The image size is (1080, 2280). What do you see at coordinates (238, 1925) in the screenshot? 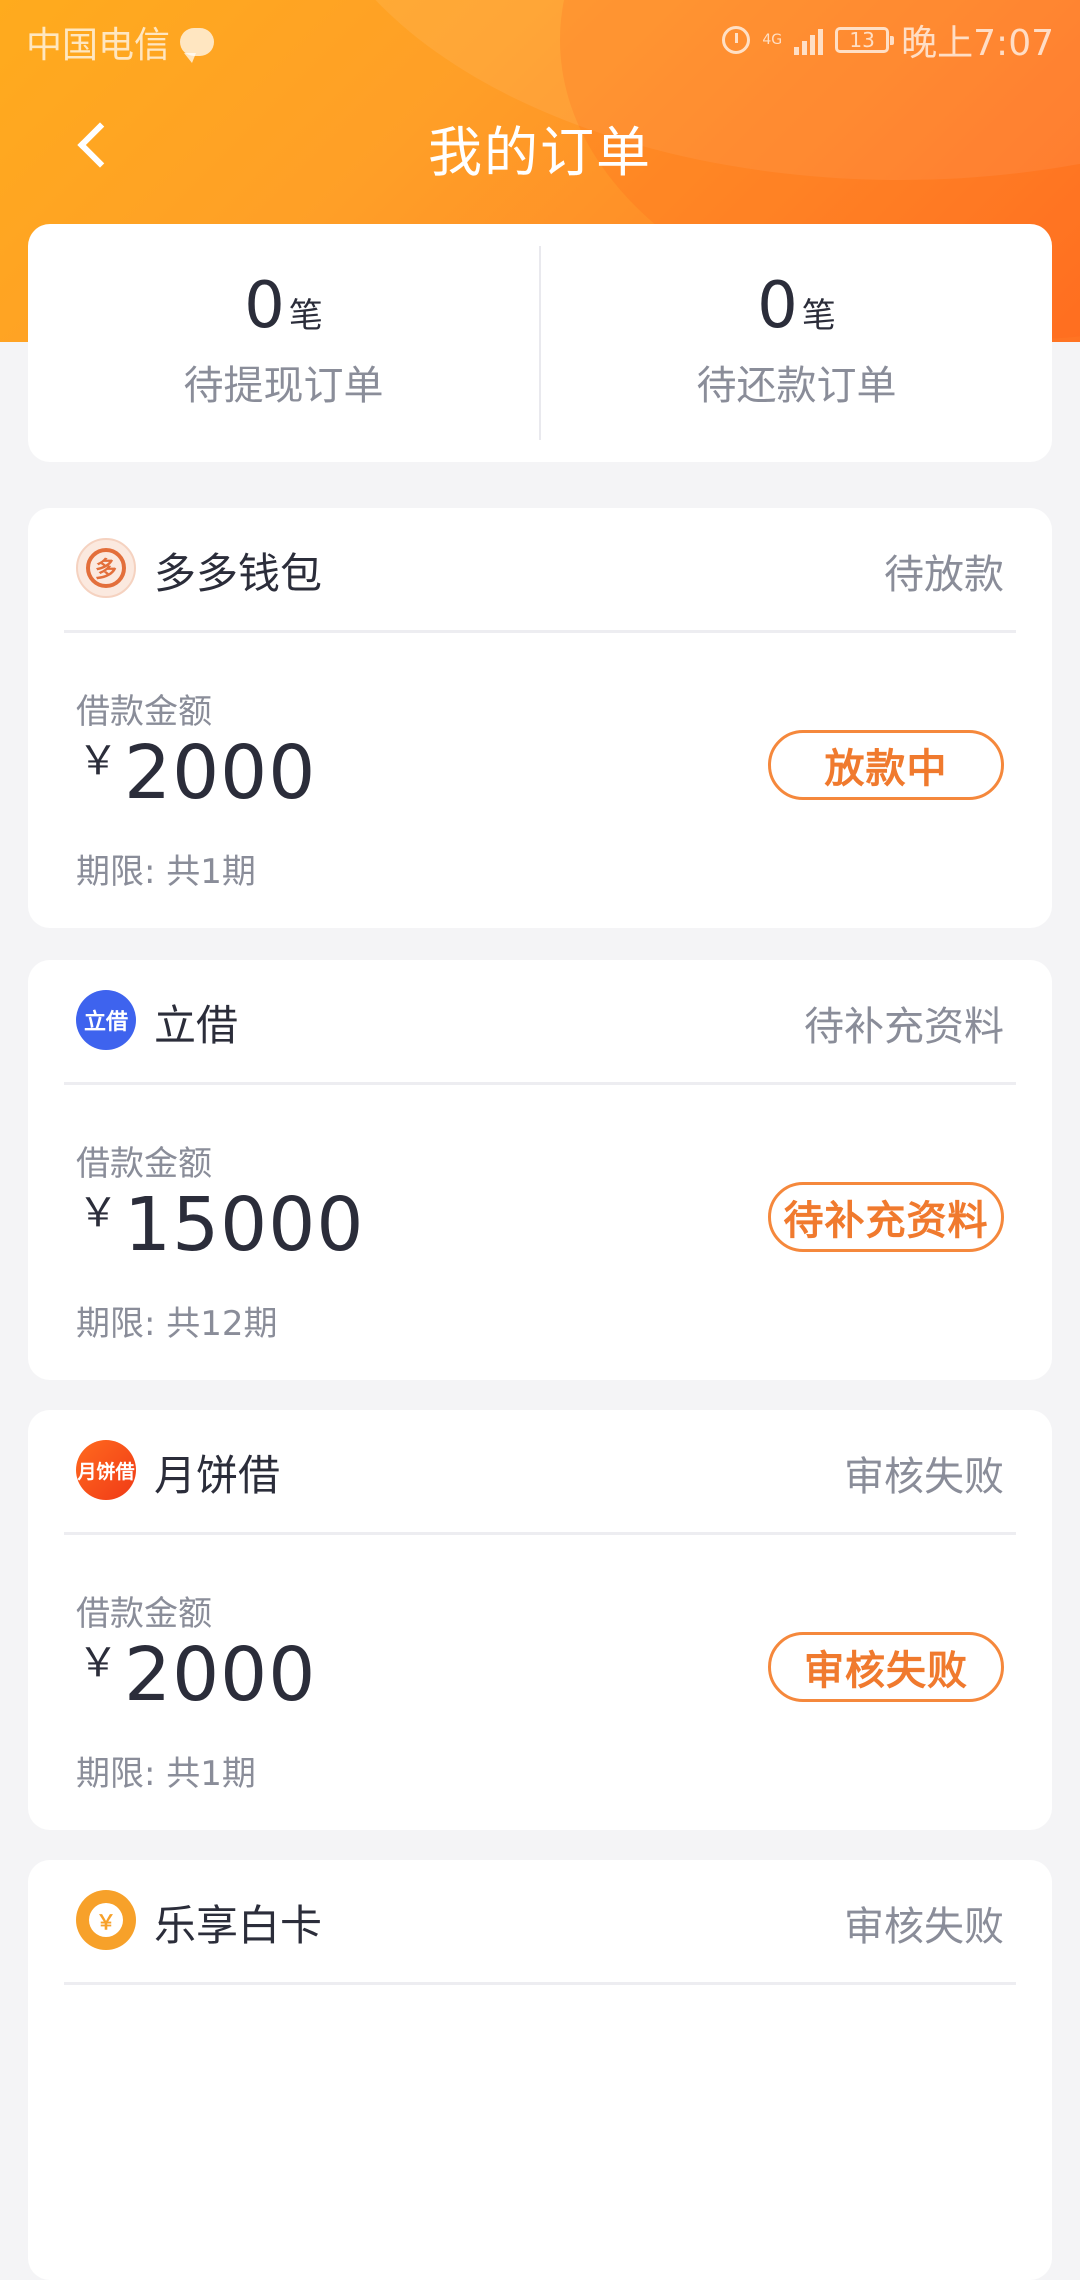
I see `lender-name: 乐享白卡` at bounding box center [238, 1925].